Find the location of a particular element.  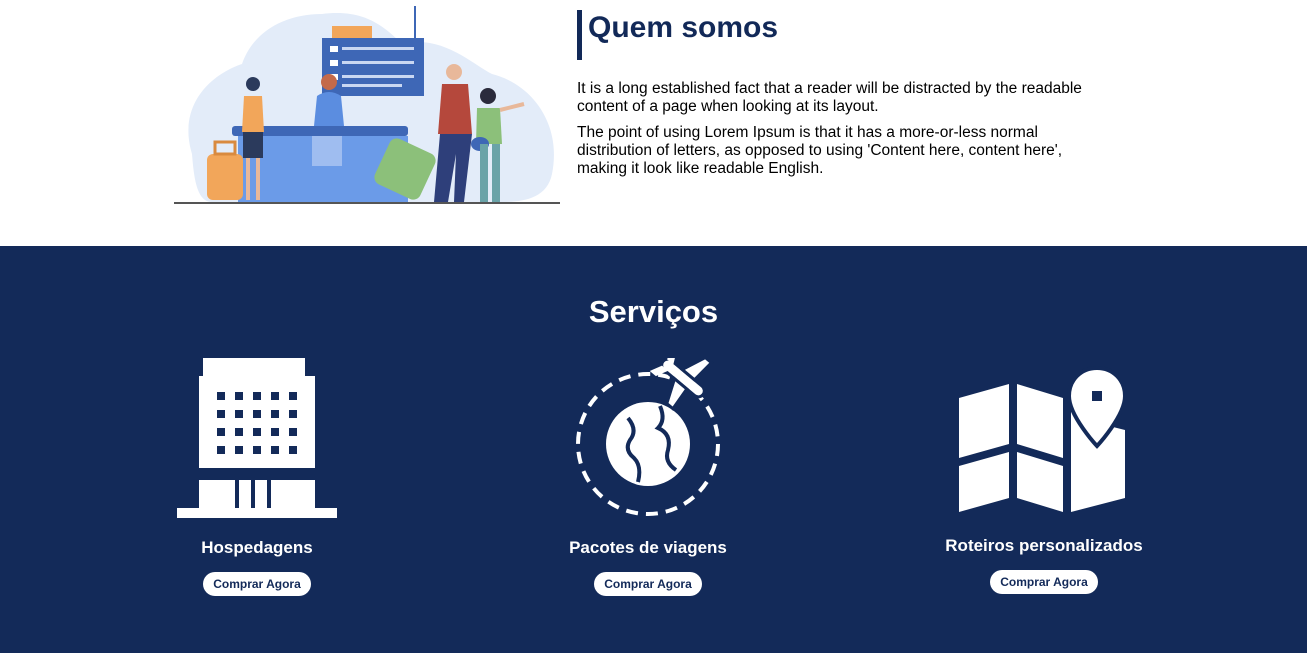

hotel-building-icon is located at coordinates (257, 438).